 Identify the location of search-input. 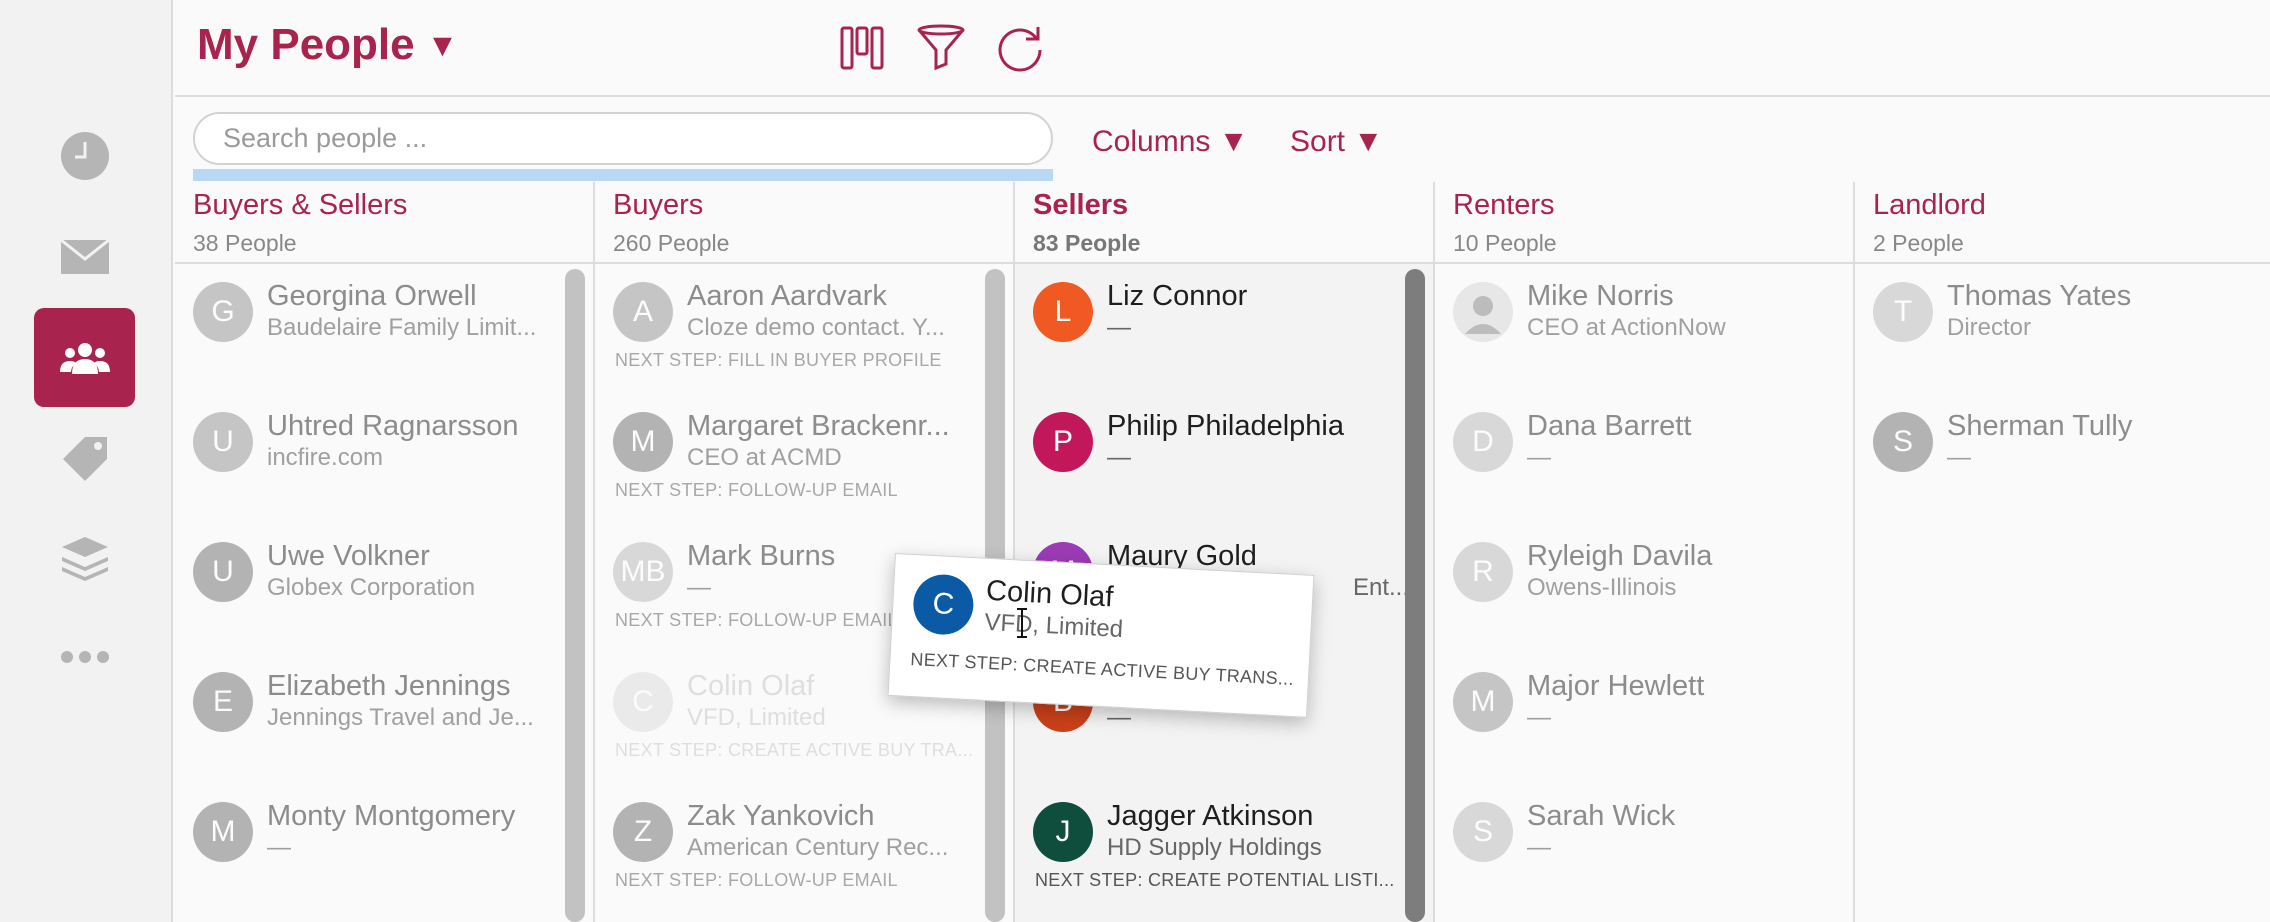
(623, 138).